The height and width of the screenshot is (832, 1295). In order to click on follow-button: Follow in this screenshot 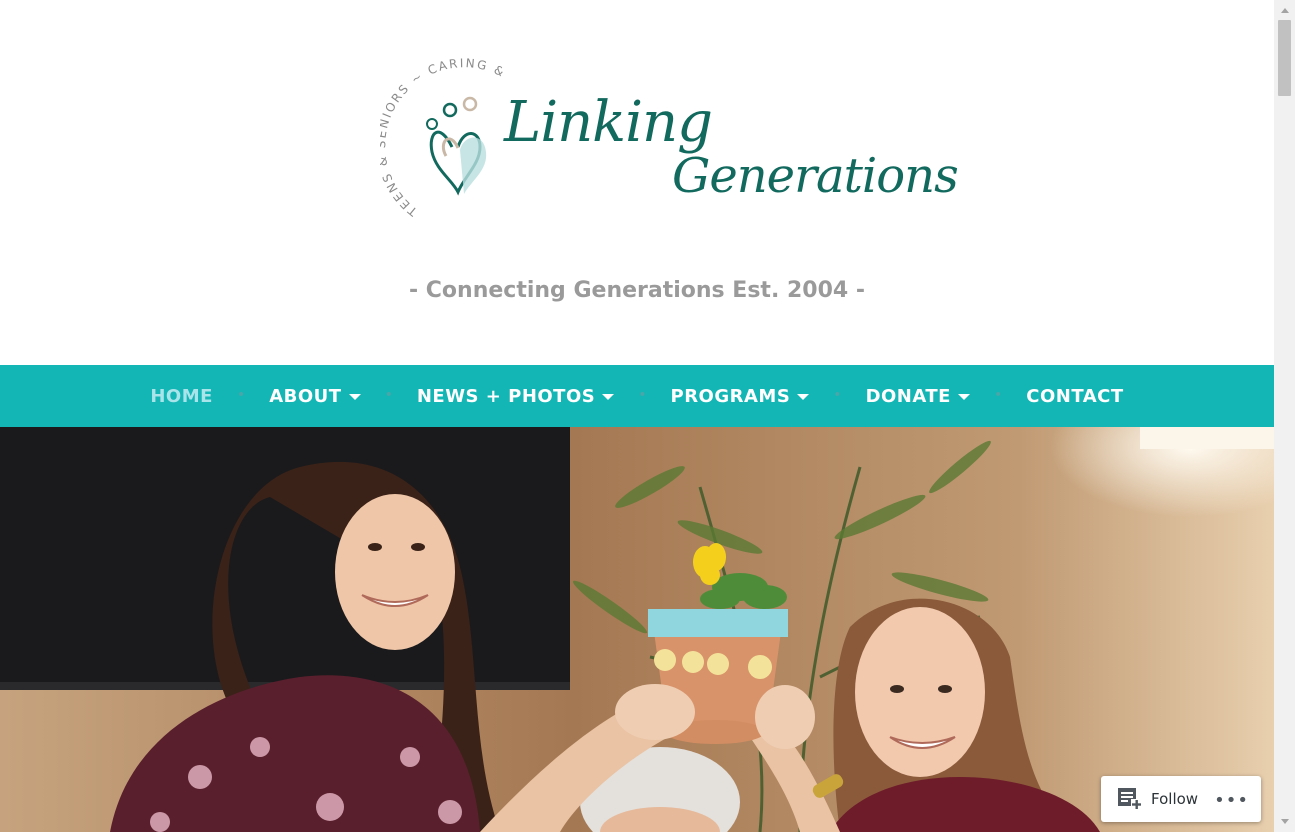, I will do `click(1149, 799)`.